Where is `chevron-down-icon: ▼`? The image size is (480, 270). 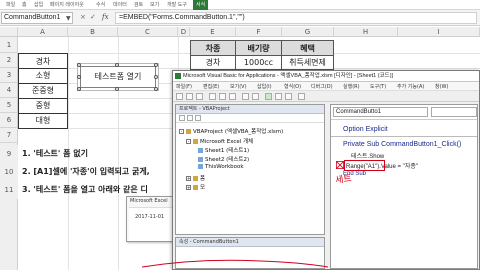
chevron-down-icon: ▼ is located at coordinates (68, 18).